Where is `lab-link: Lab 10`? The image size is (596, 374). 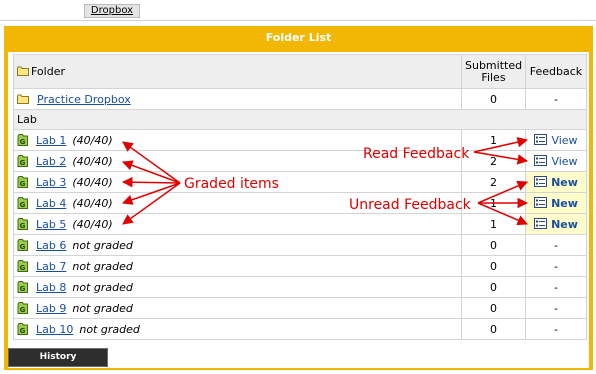 lab-link: Lab 10 is located at coordinates (54, 329).